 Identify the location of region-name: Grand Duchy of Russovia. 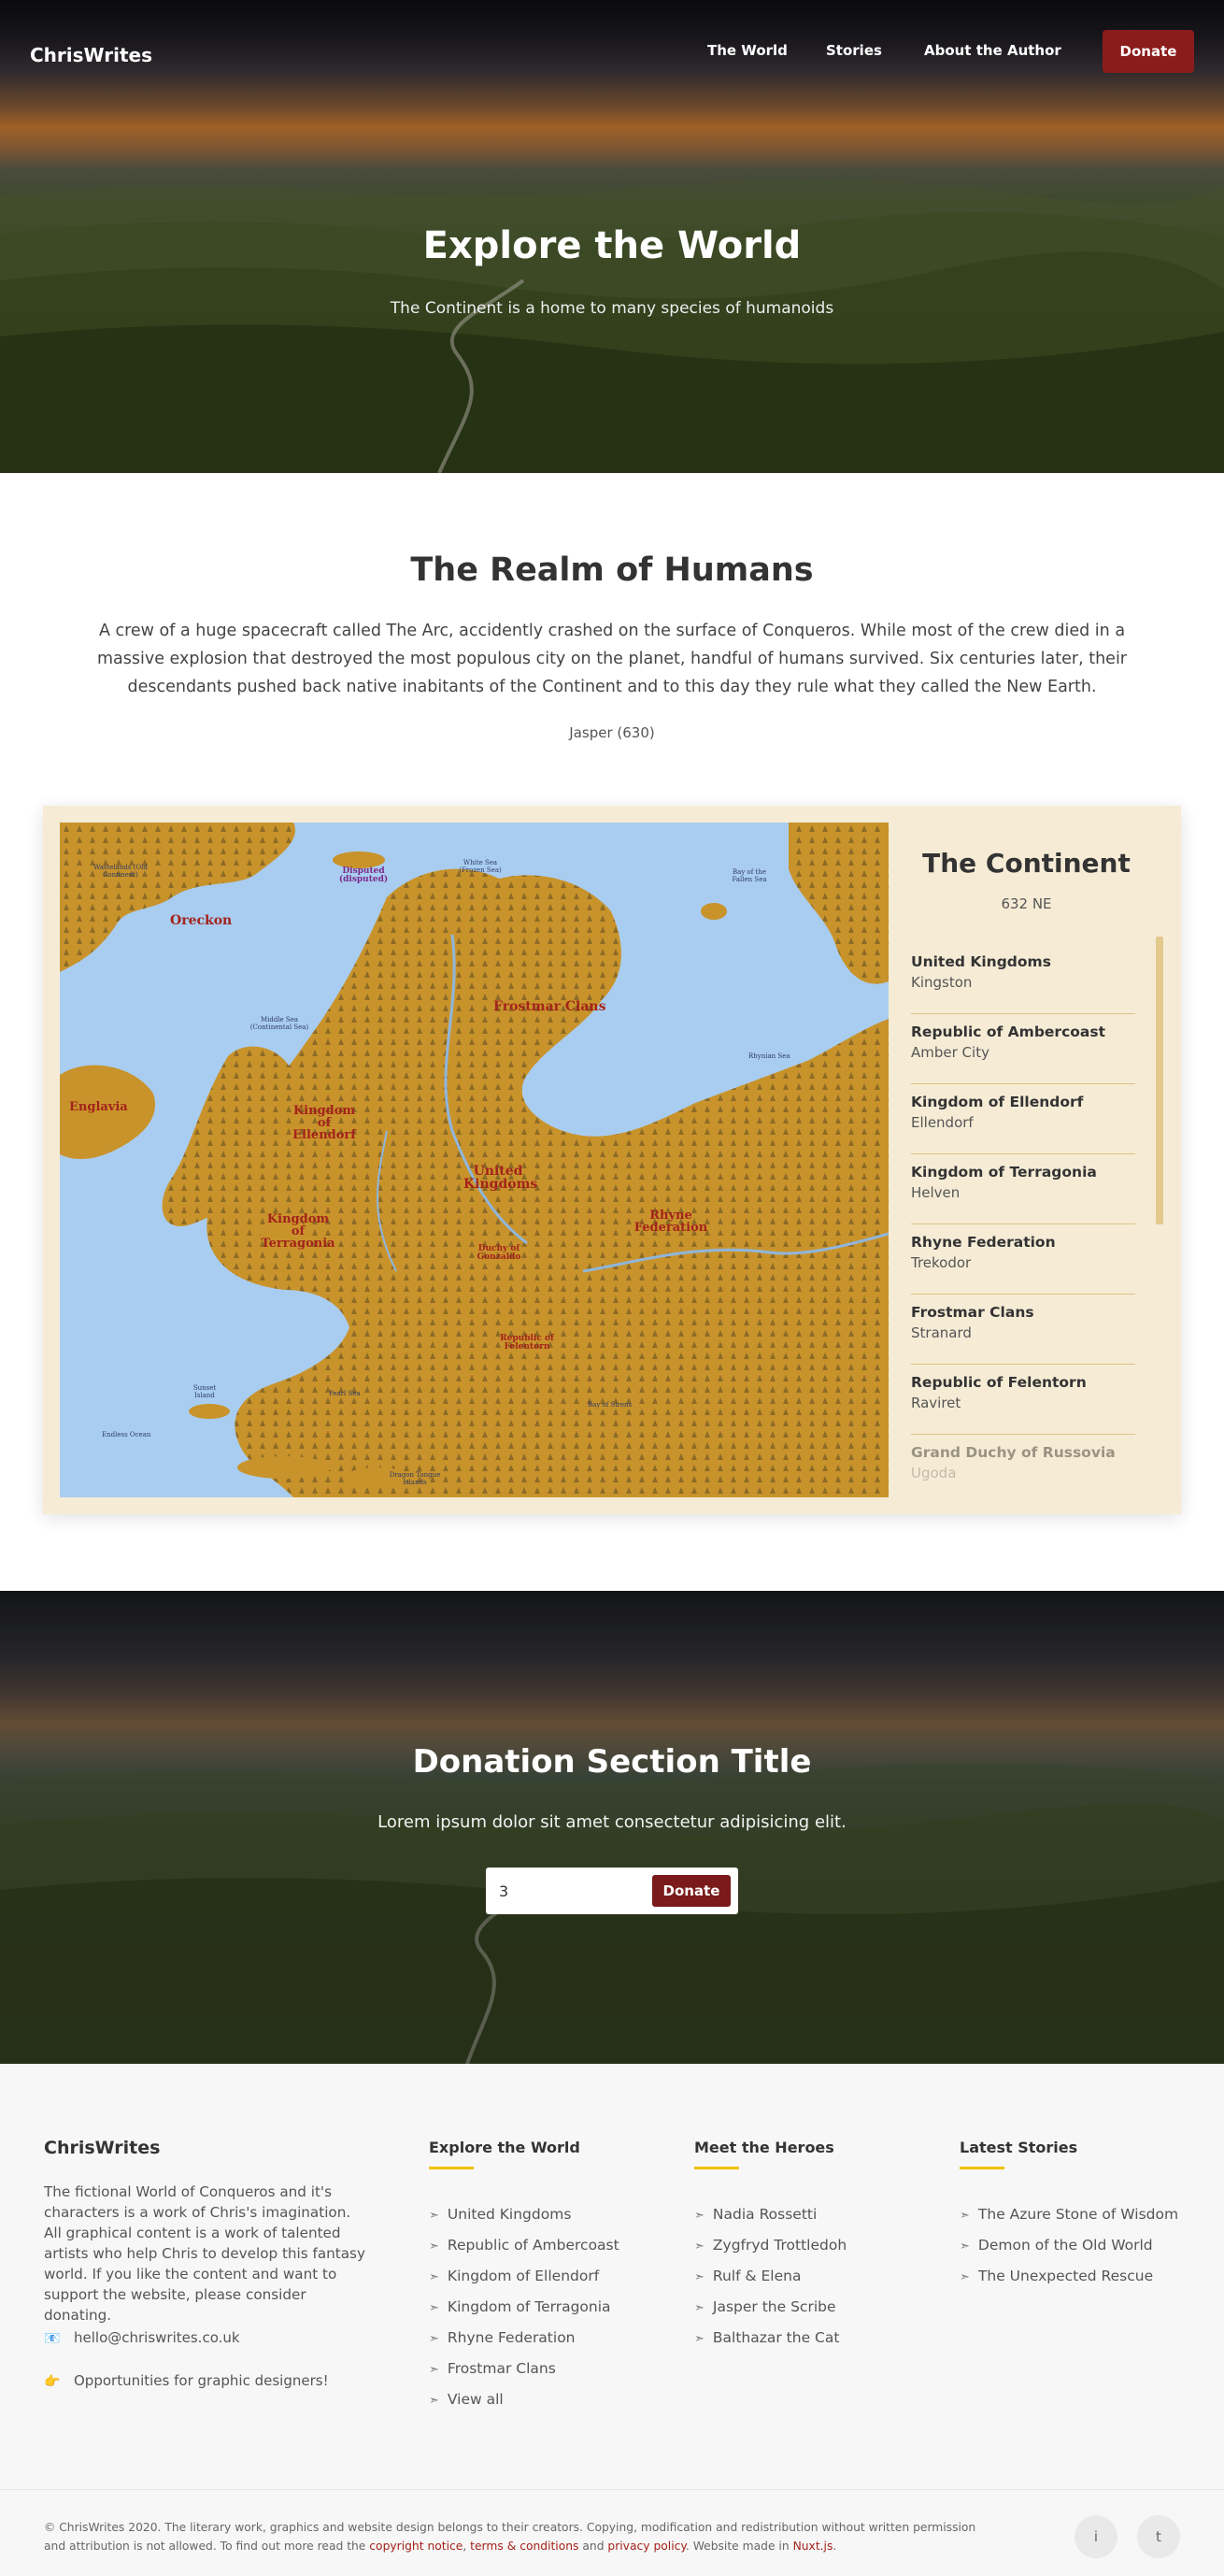
(1014, 1452).